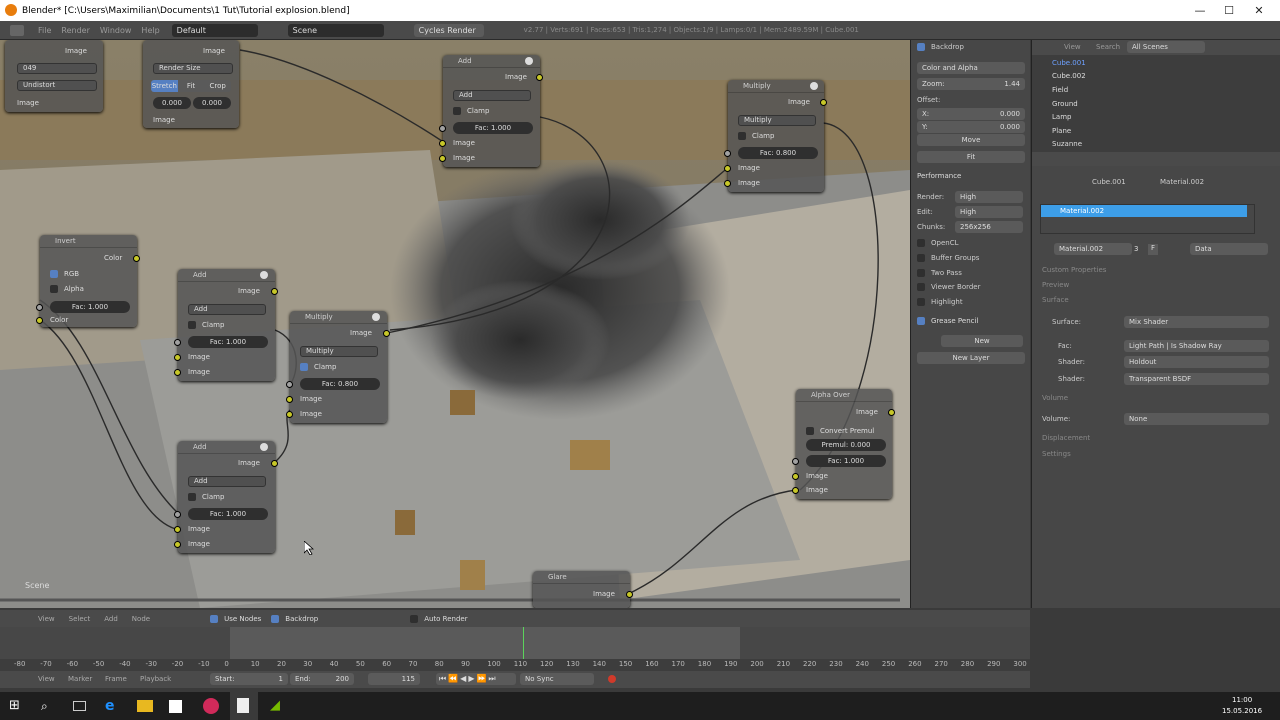 The width and height of the screenshot is (1280, 720). I want to click on opencl-checkbox, so click(921, 243).